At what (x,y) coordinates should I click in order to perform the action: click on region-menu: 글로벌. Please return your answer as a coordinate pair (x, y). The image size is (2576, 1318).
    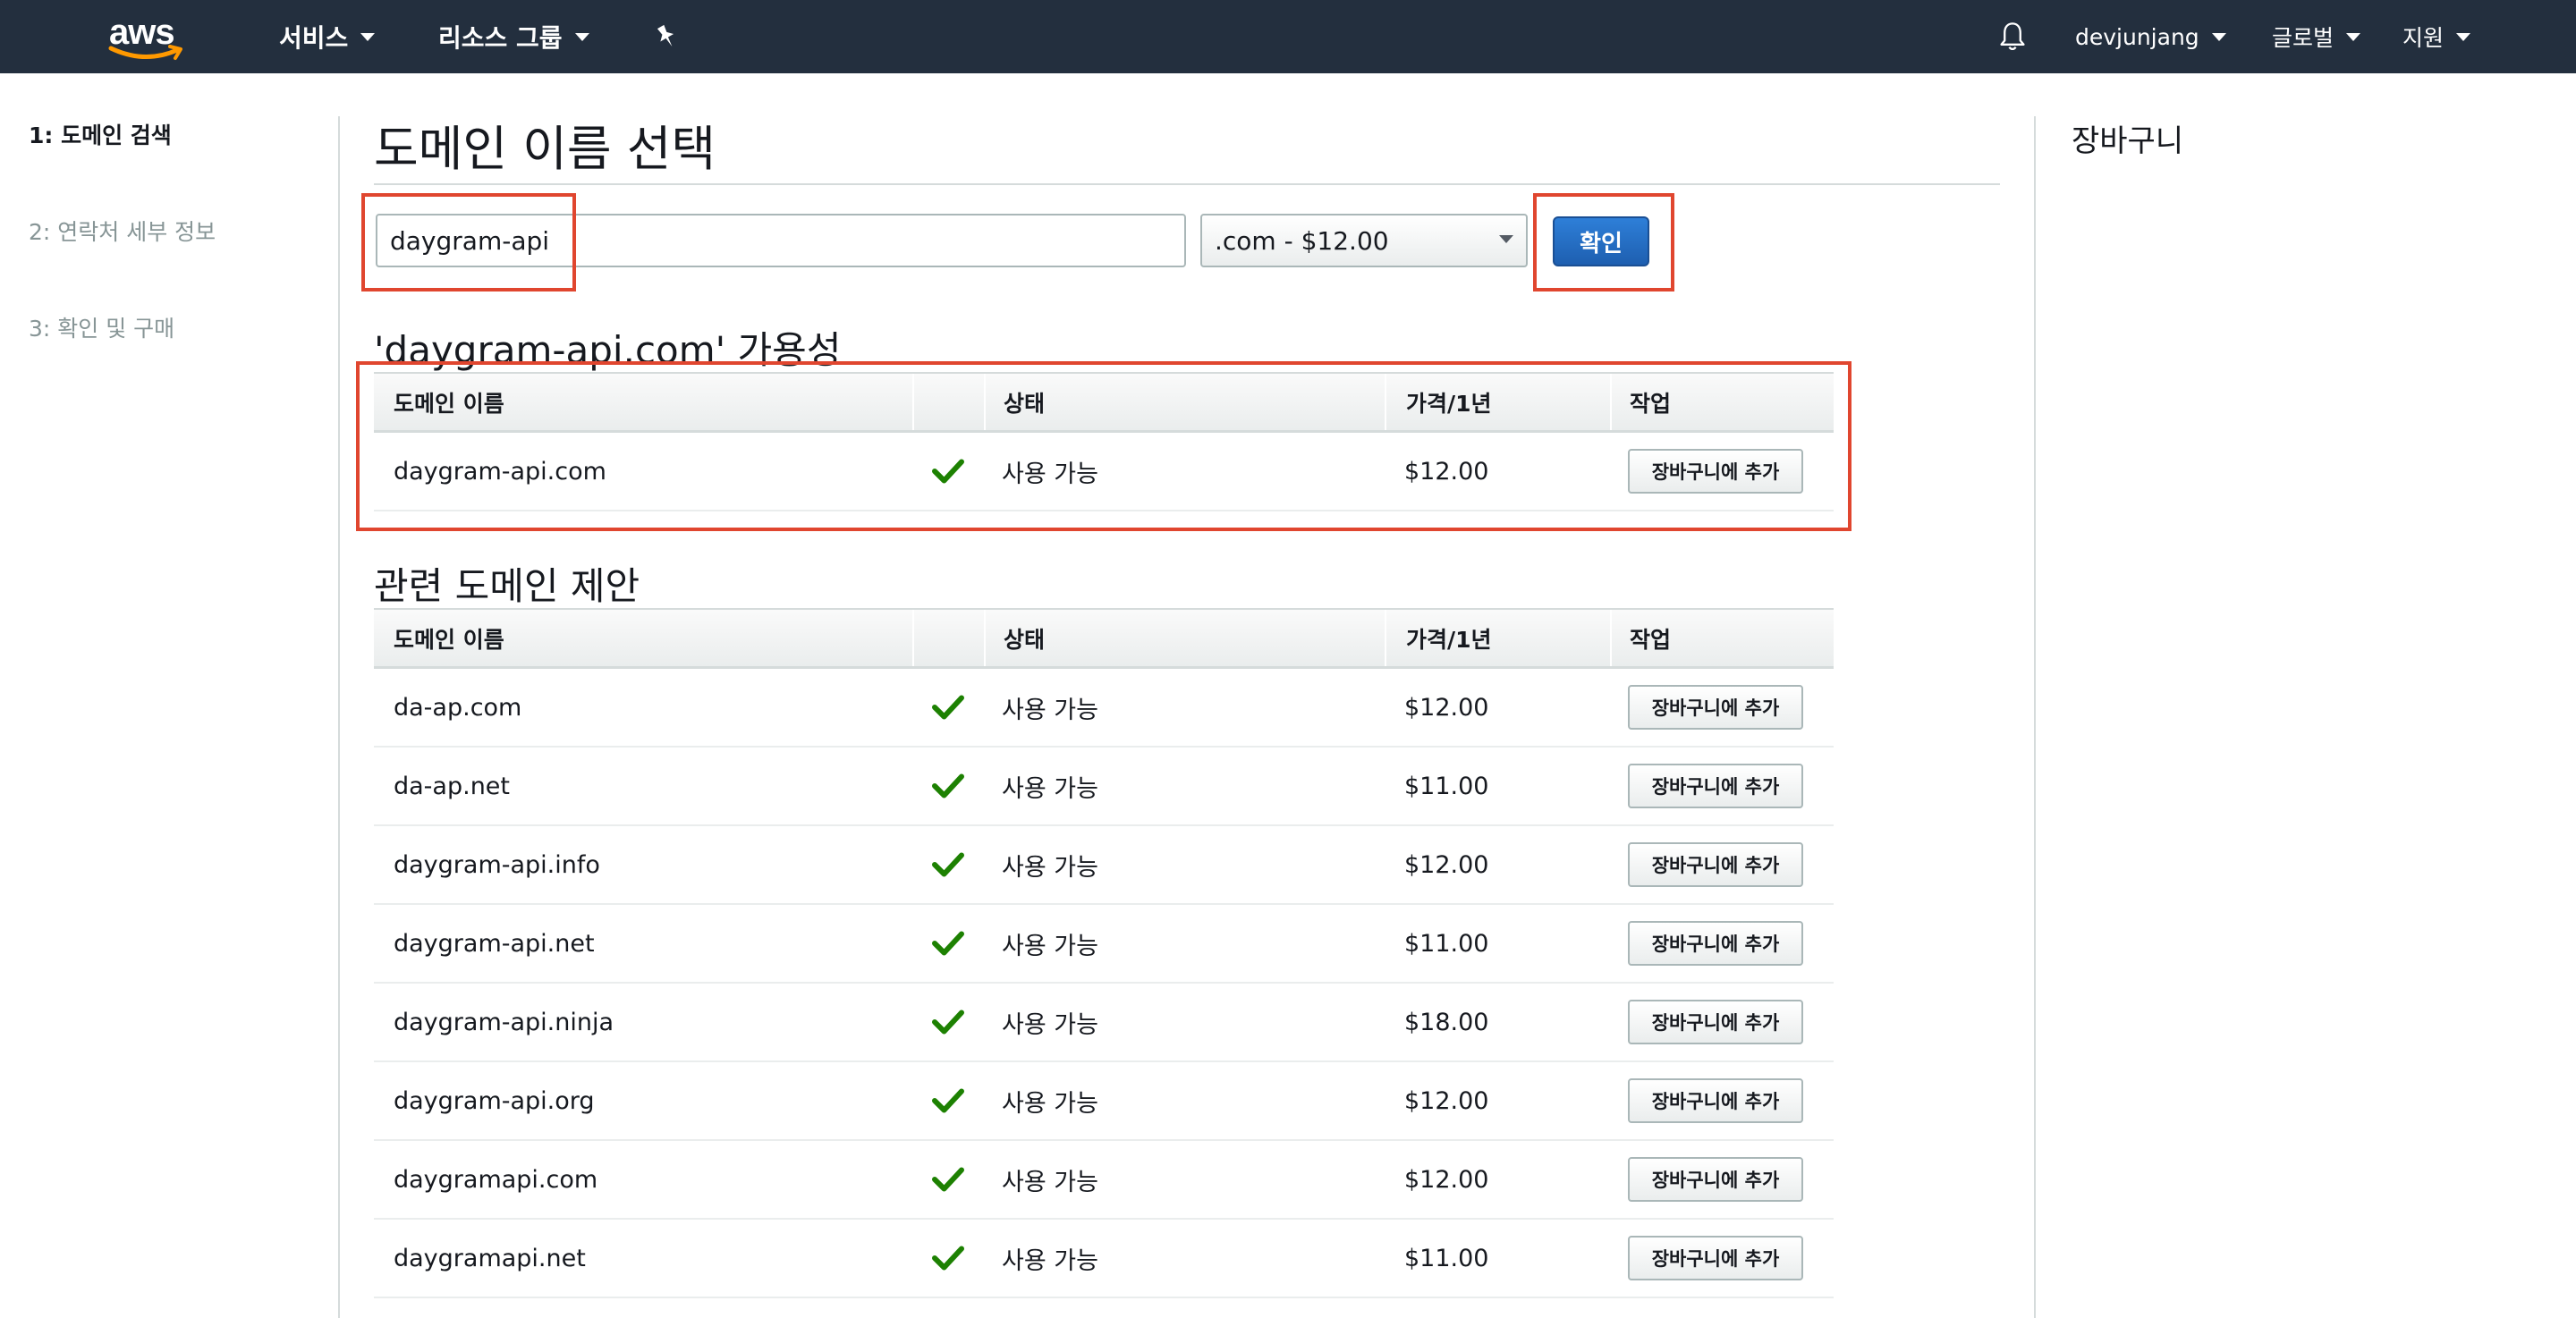
    Looking at the image, I should click on (2316, 36).